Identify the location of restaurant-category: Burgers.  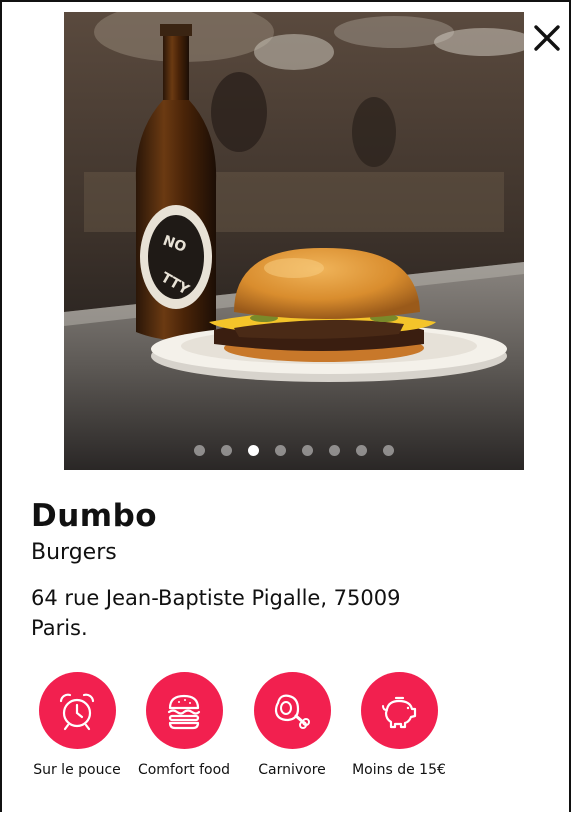
(74, 552).